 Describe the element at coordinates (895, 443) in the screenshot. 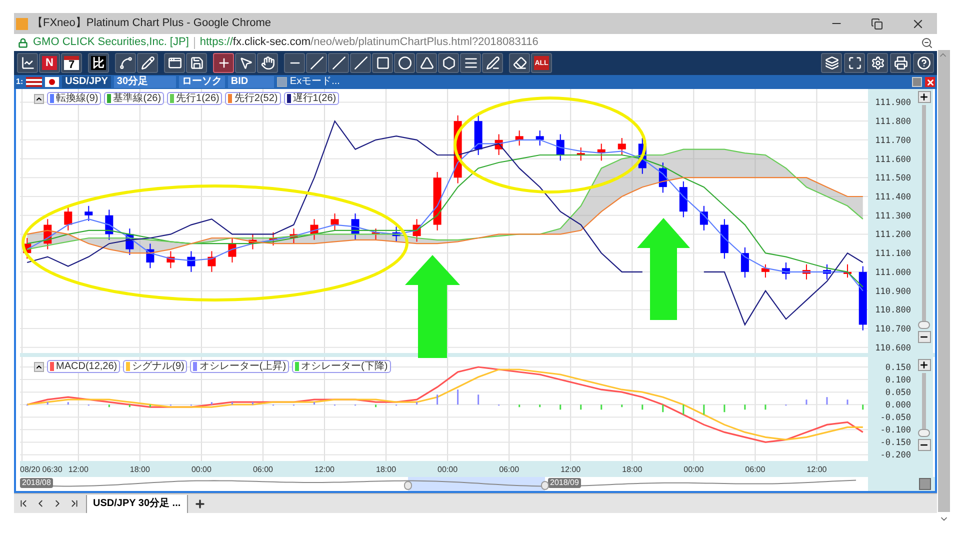

I see `axis-tick-label: -0.150` at that location.